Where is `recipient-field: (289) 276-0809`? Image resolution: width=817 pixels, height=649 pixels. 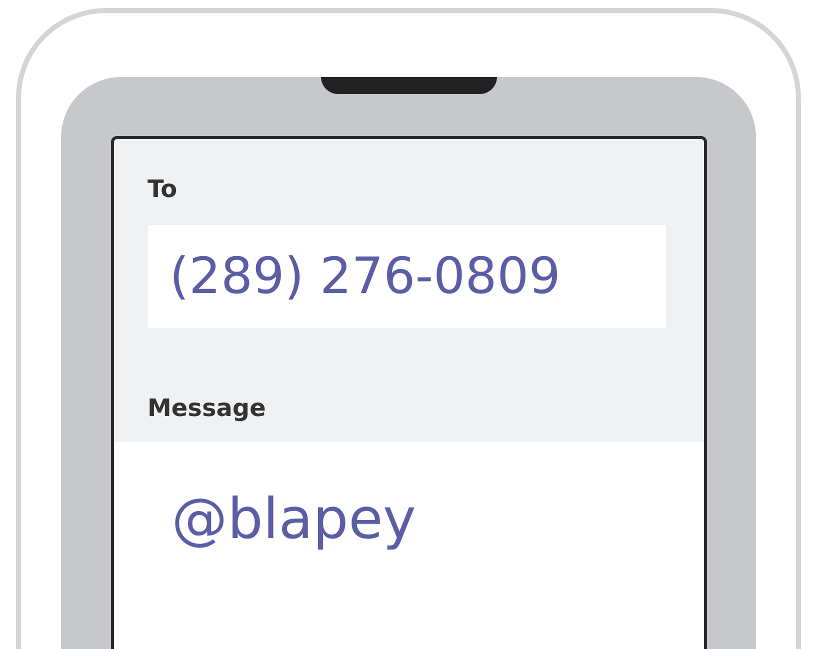
recipient-field: (289) 276-0809 is located at coordinates (407, 276).